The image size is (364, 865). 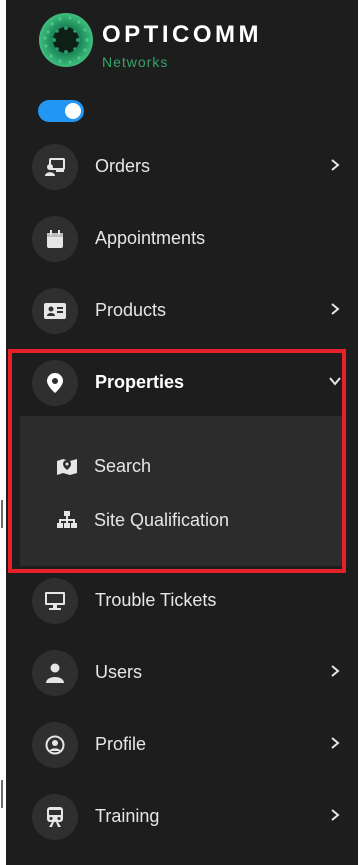 What do you see at coordinates (55, 167) in the screenshot?
I see `desk-user-icon` at bounding box center [55, 167].